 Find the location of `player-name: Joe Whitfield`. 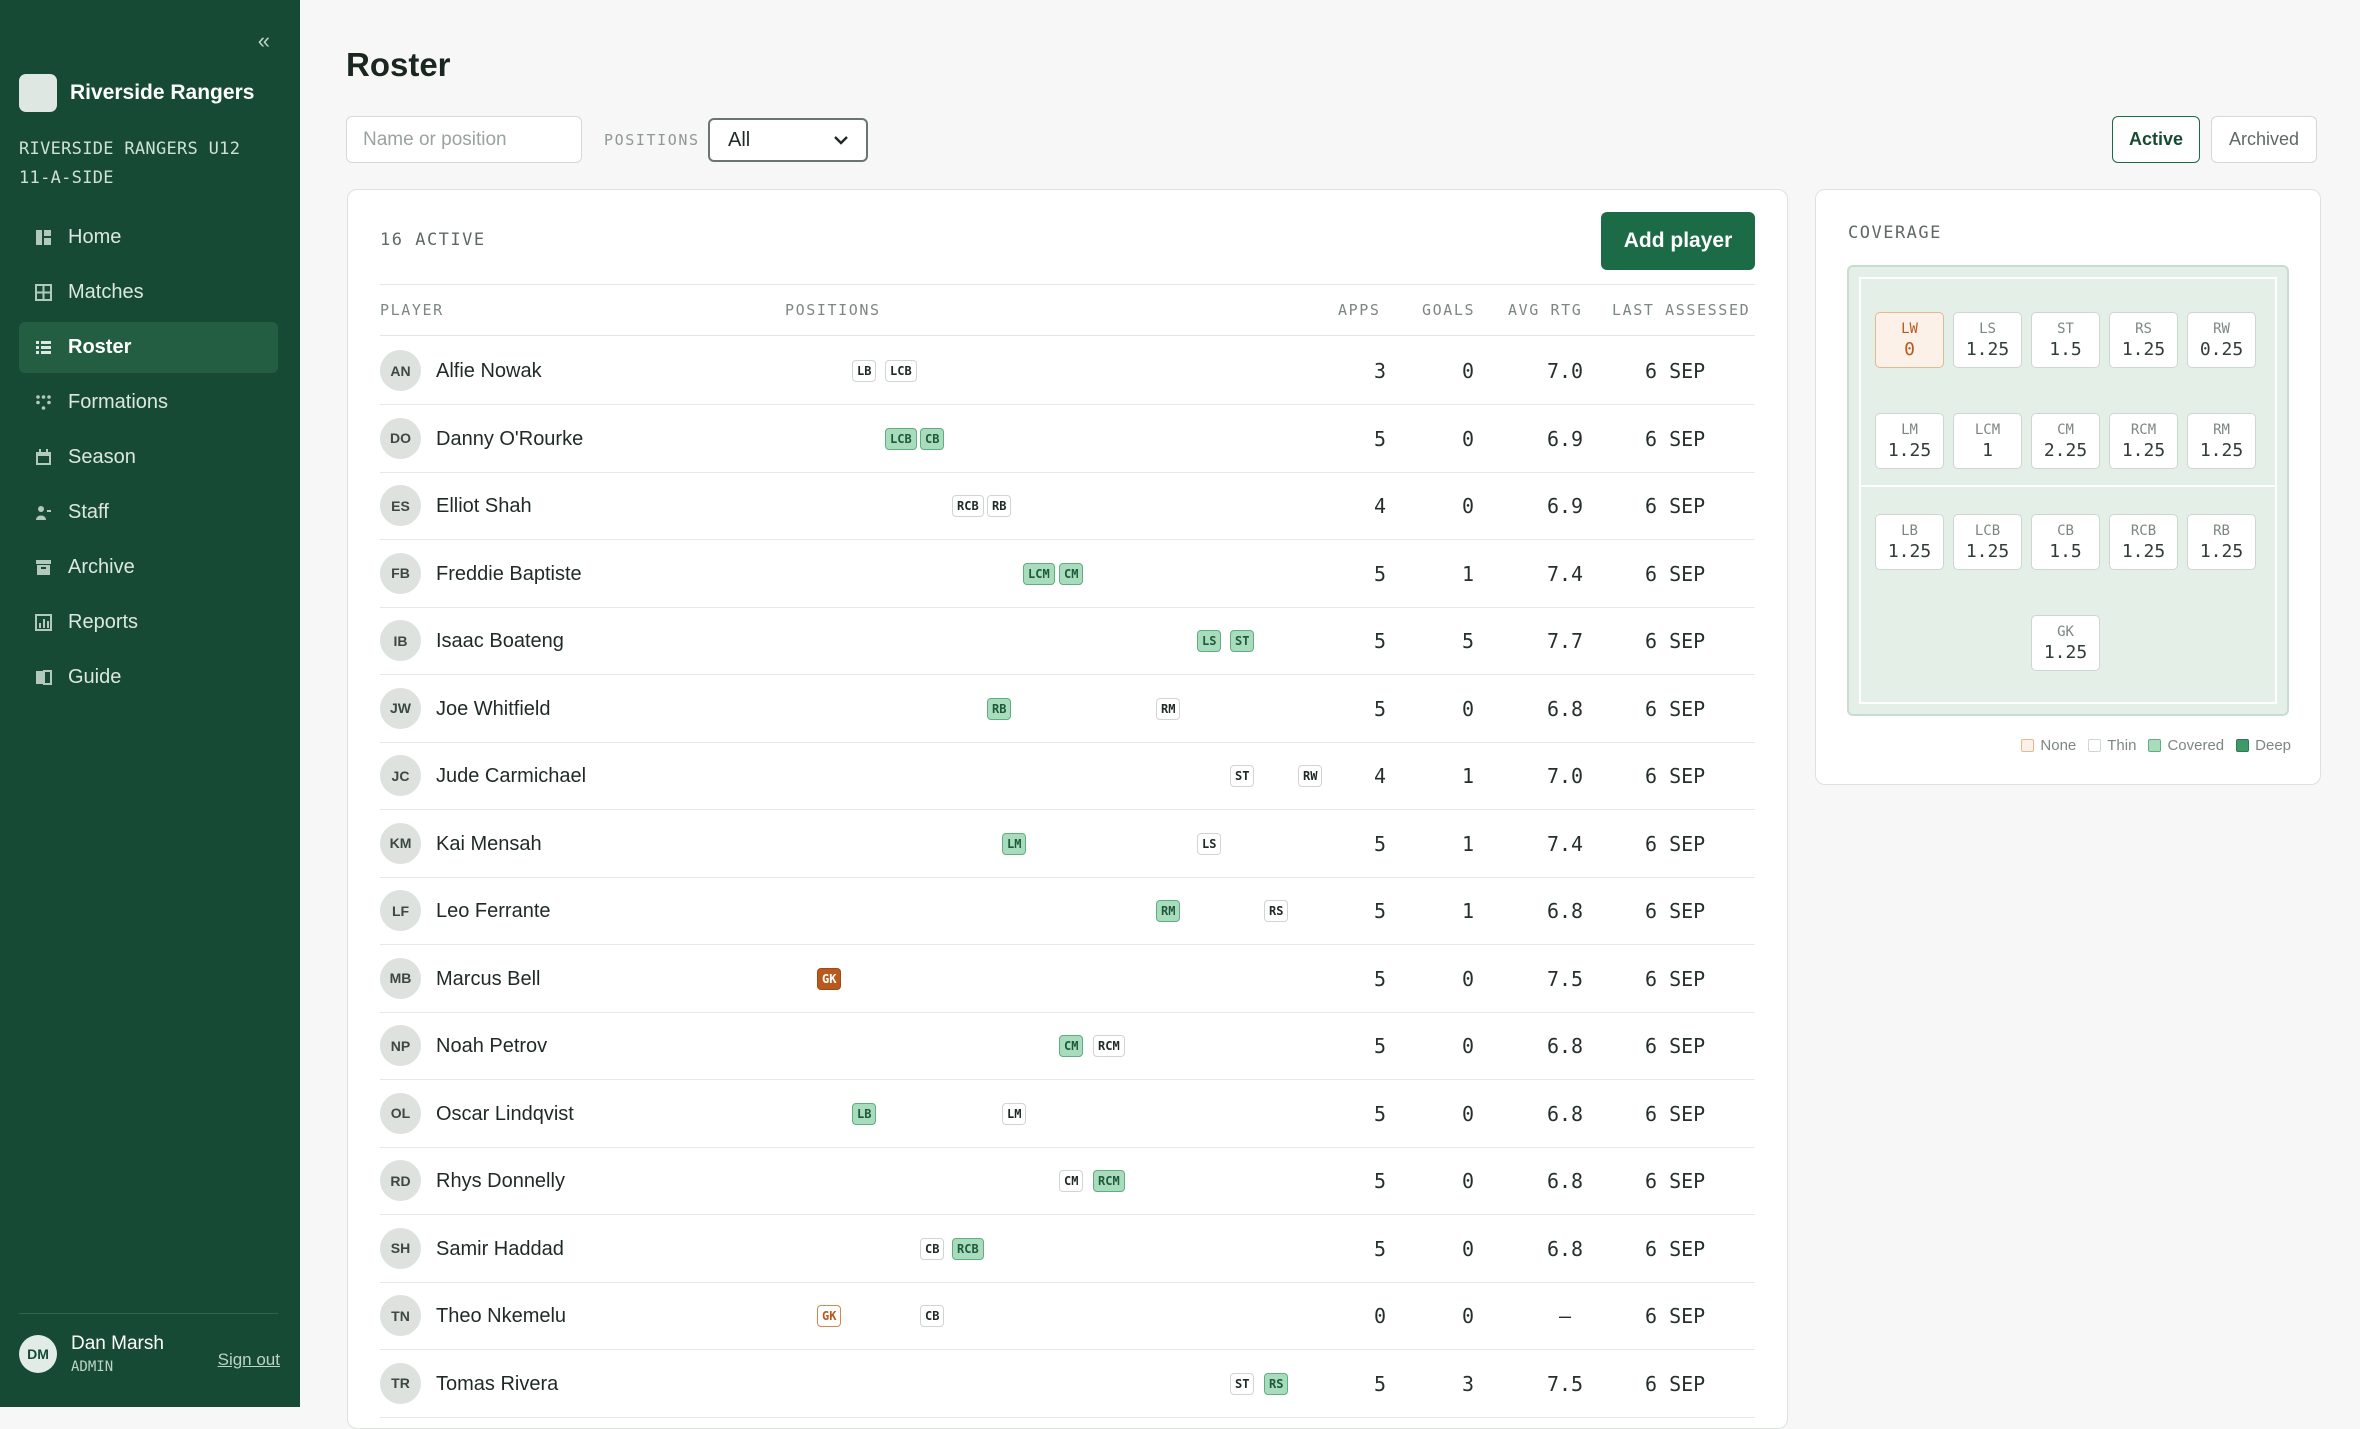

player-name: Joe Whitfield is located at coordinates (493, 709).